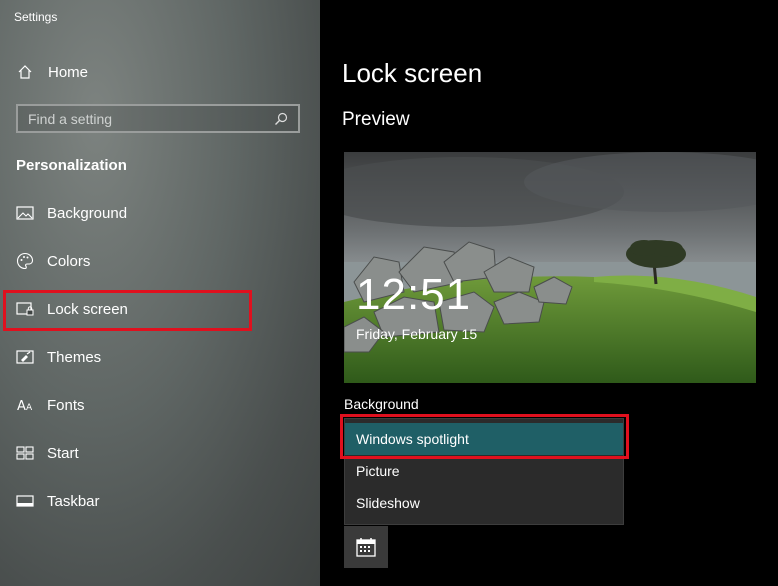 Image resolution: width=778 pixels, height=586 pixels. I want to click on sidebar-item-start: Start, so click(47, 453).